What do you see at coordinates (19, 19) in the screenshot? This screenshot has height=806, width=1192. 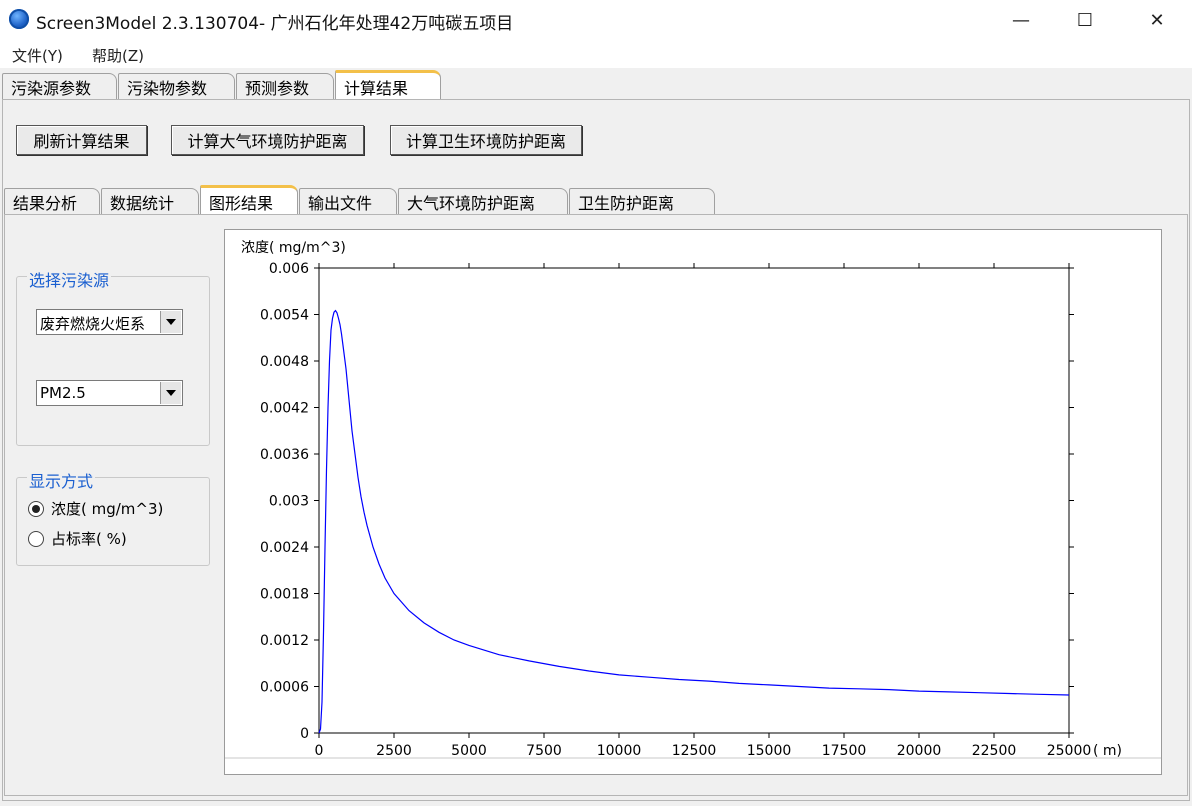 I see `app-icon` at bounding box center [19, 19].